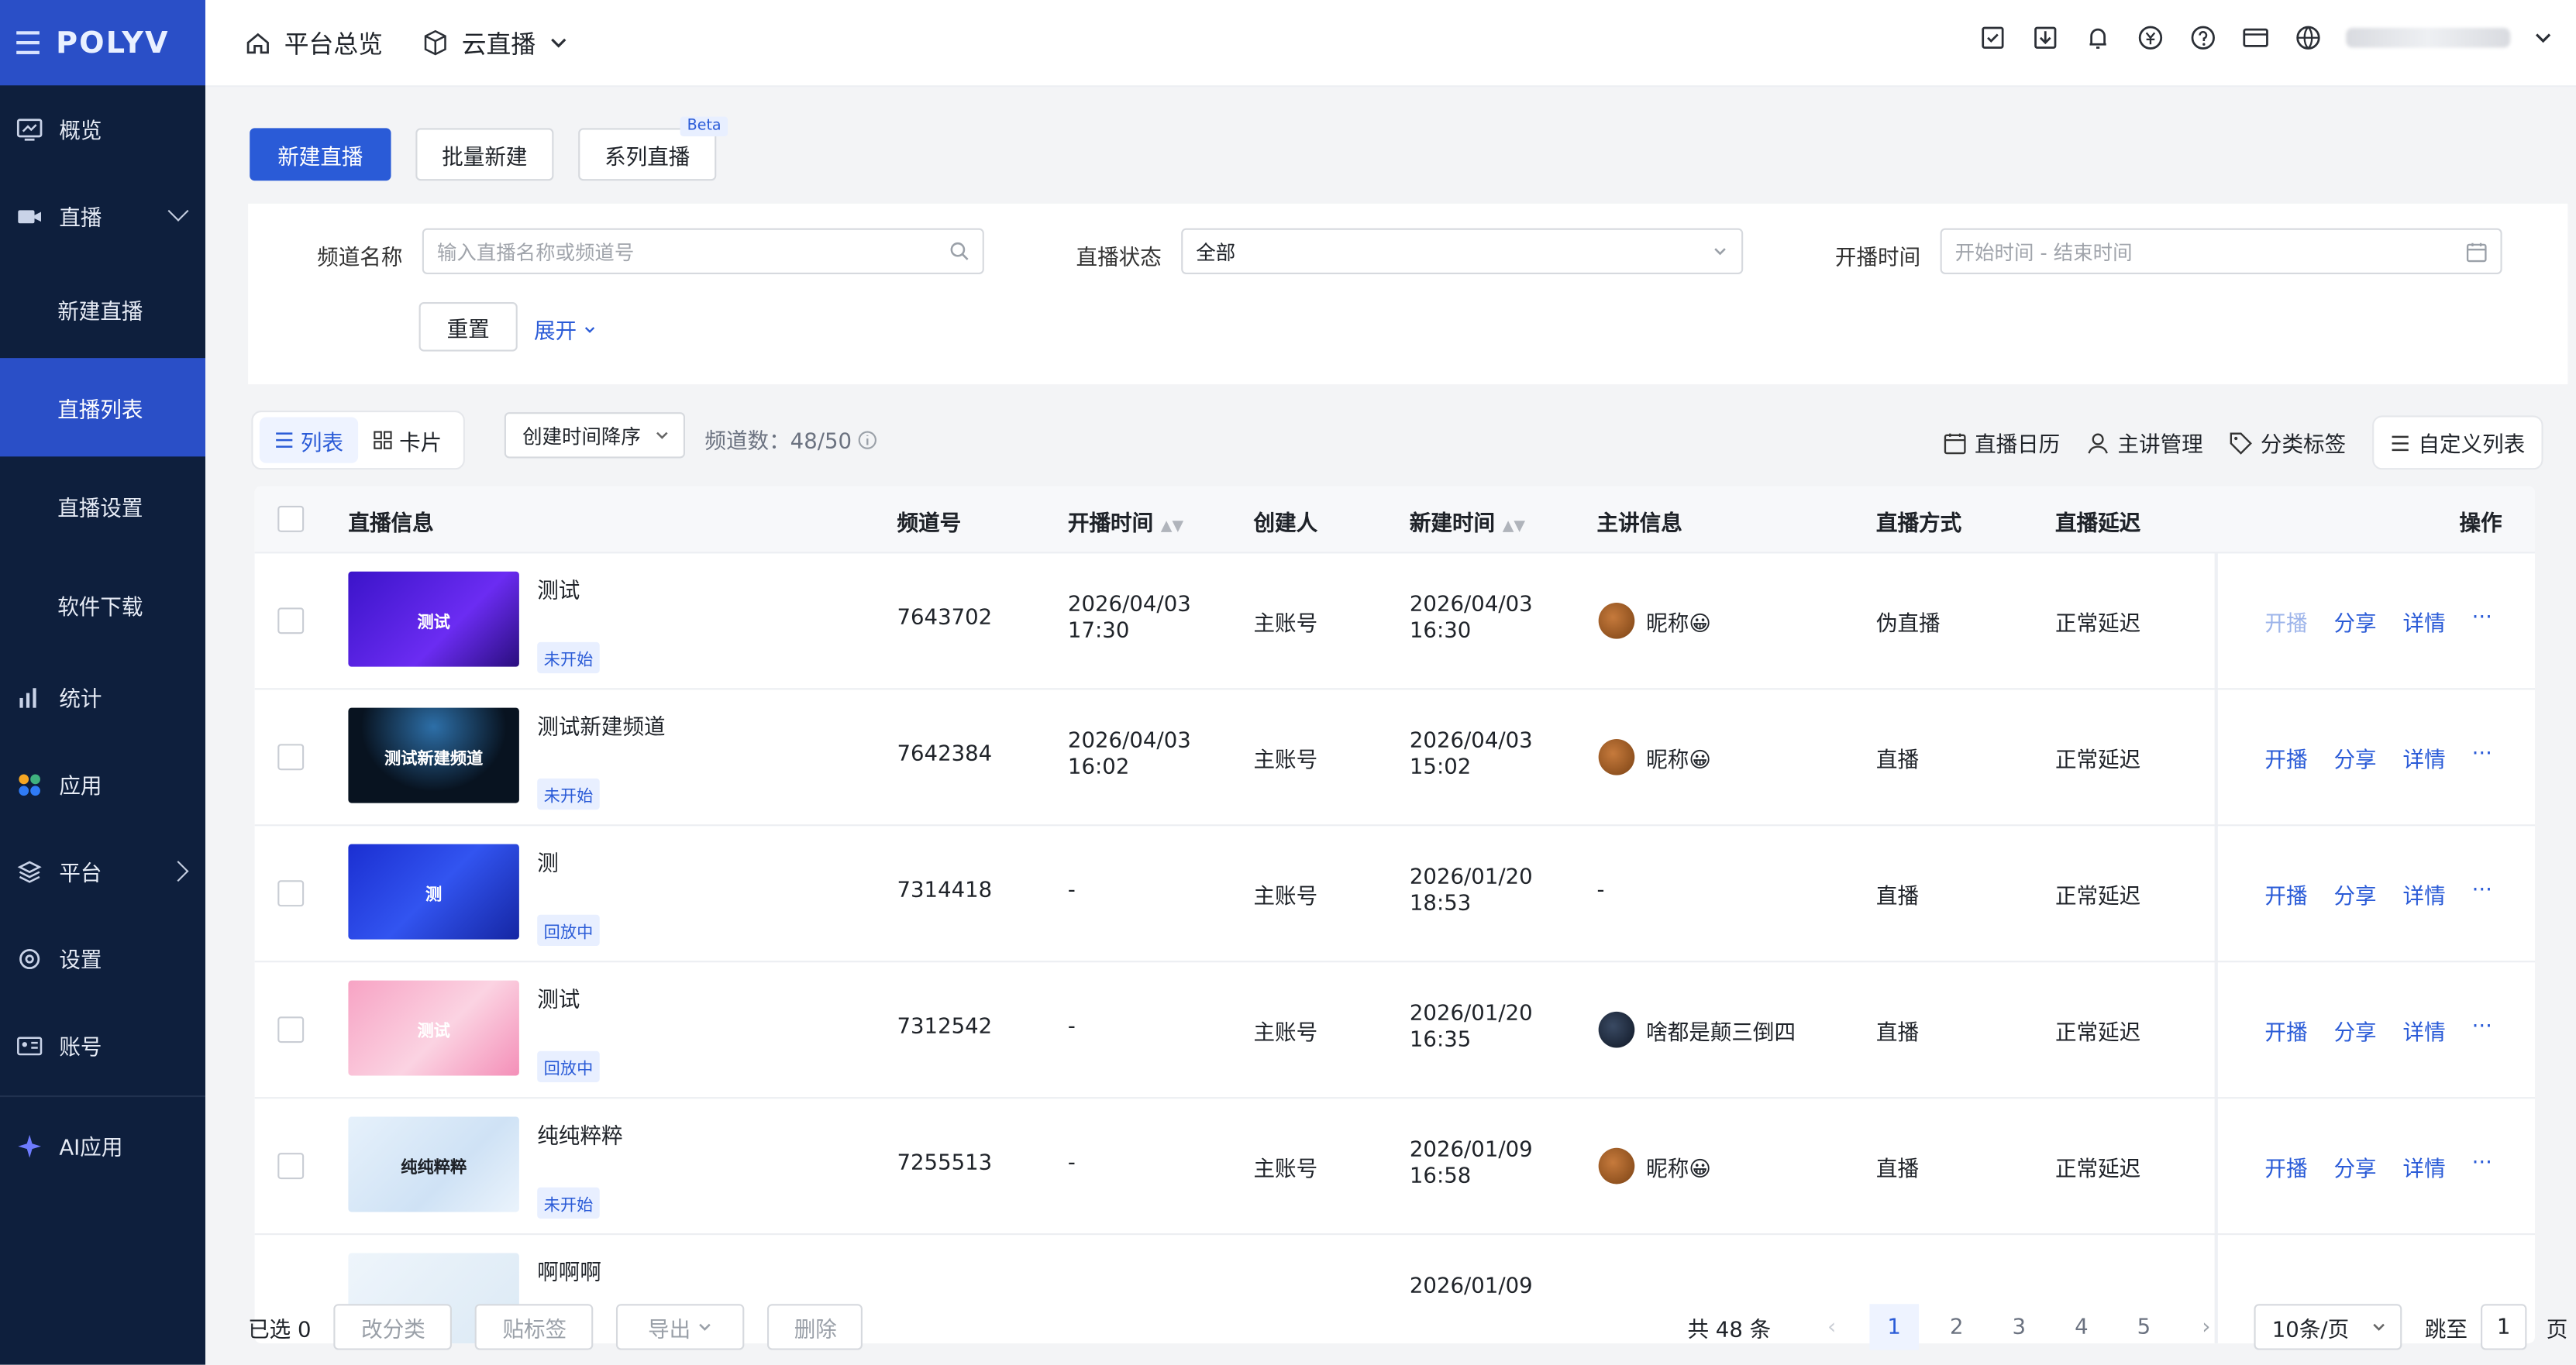 The image size is (2576, 1365). What do you see at coordinates (653, 149) in the screenshot?
I see `series-live-button: 系列直播 Beta` at bounding box center [653, 149].